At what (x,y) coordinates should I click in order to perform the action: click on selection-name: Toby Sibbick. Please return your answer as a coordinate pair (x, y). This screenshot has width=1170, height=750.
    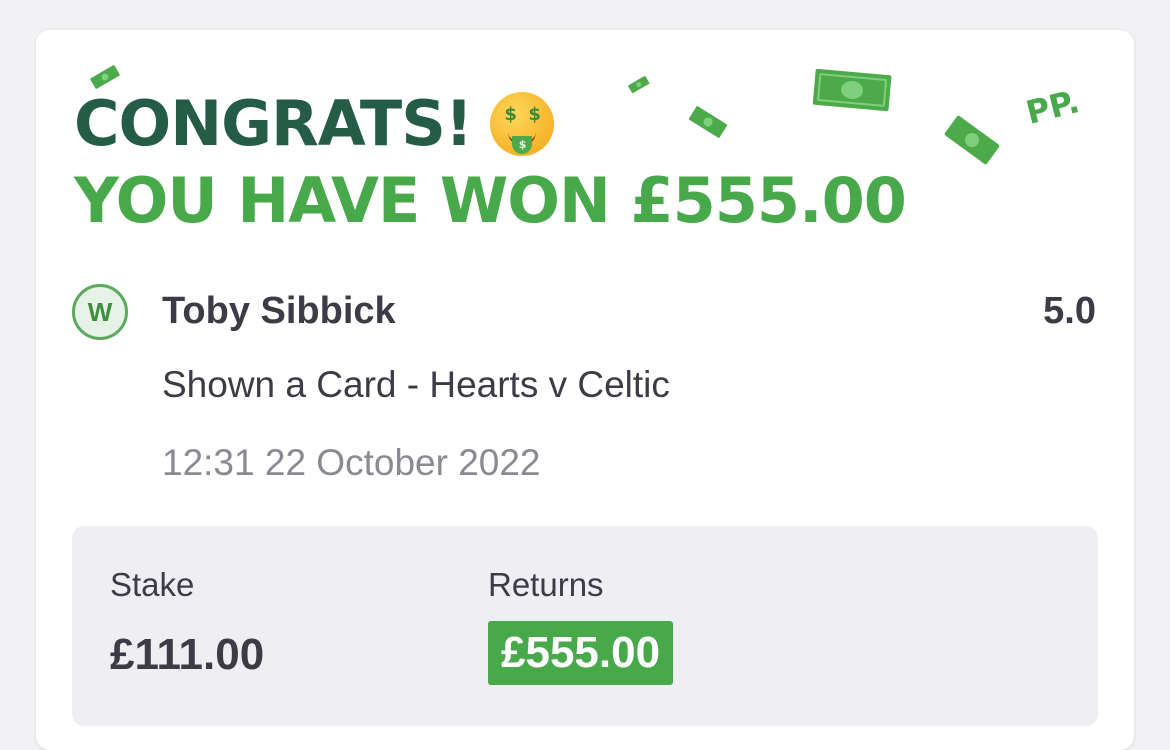
    Looking at the image, I should click on (279, 311).